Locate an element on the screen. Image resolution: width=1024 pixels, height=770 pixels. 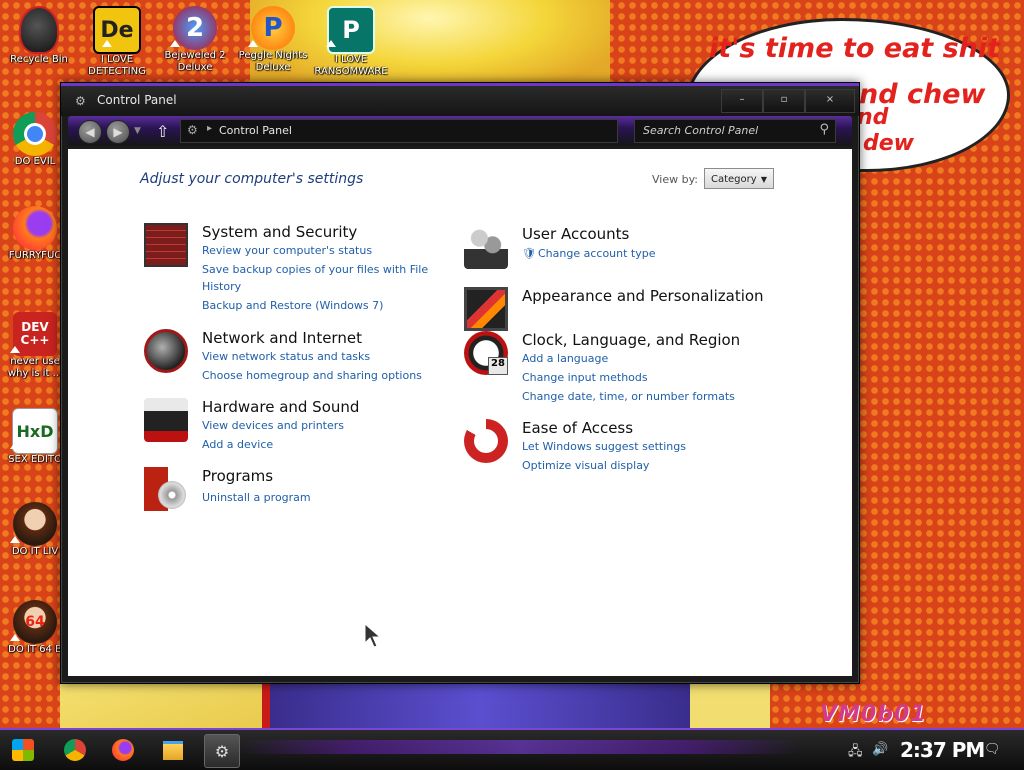
search-icon: ⚲ is located at coordinates (824, 129).